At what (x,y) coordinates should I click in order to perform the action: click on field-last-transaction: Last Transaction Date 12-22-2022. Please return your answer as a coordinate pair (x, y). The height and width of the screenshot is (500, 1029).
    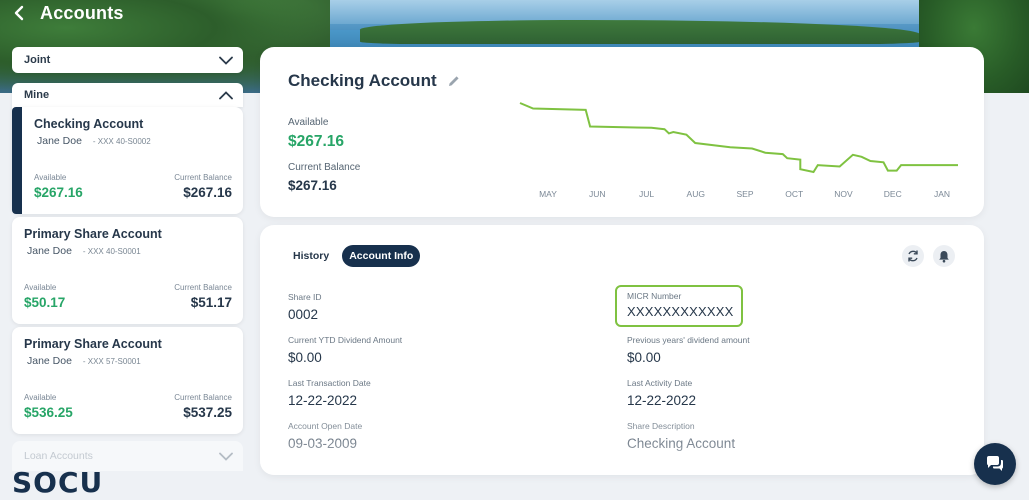
    Looking at the image, I should click on (329, 393).